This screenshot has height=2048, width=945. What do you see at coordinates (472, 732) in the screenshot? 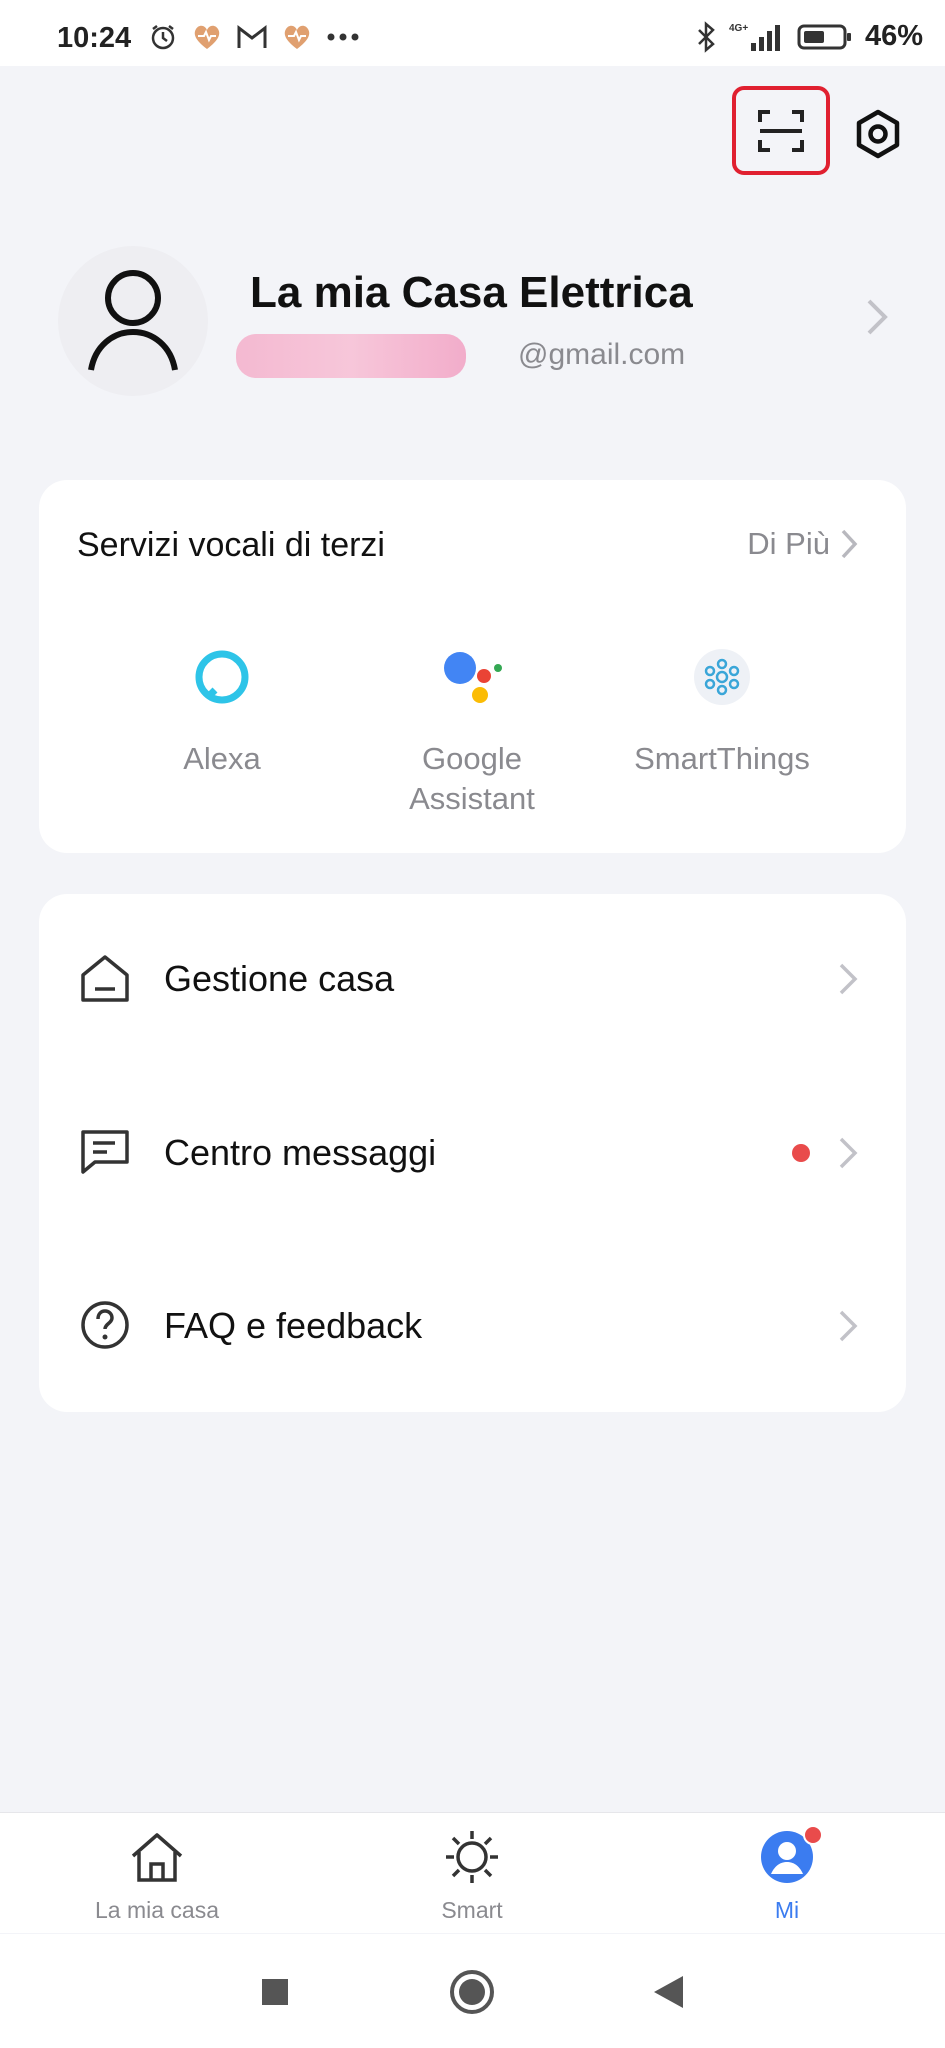
I see `service-google-assistant: Google Assistant` at bounding box center [472, 732].